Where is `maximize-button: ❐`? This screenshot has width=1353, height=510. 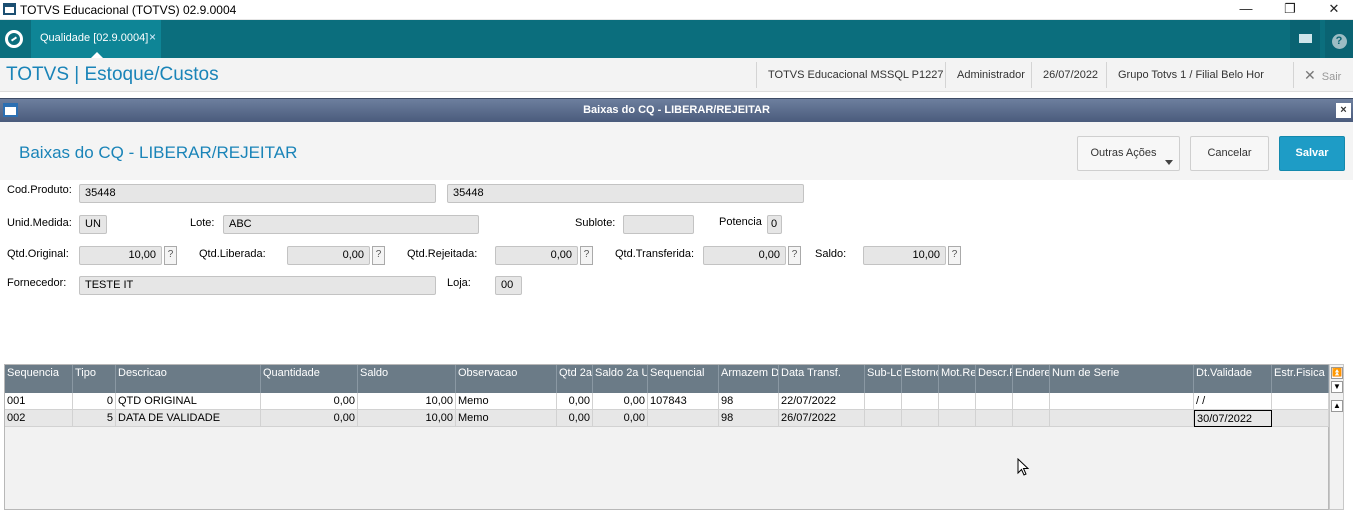 maximize-button: ❐ is located at coordinates (1290, 10).